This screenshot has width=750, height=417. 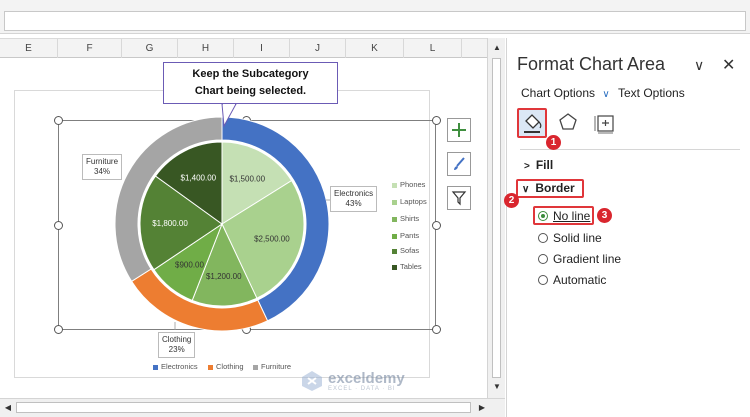 I want to click on gradient-line-radio, so click(x=543, y=259).